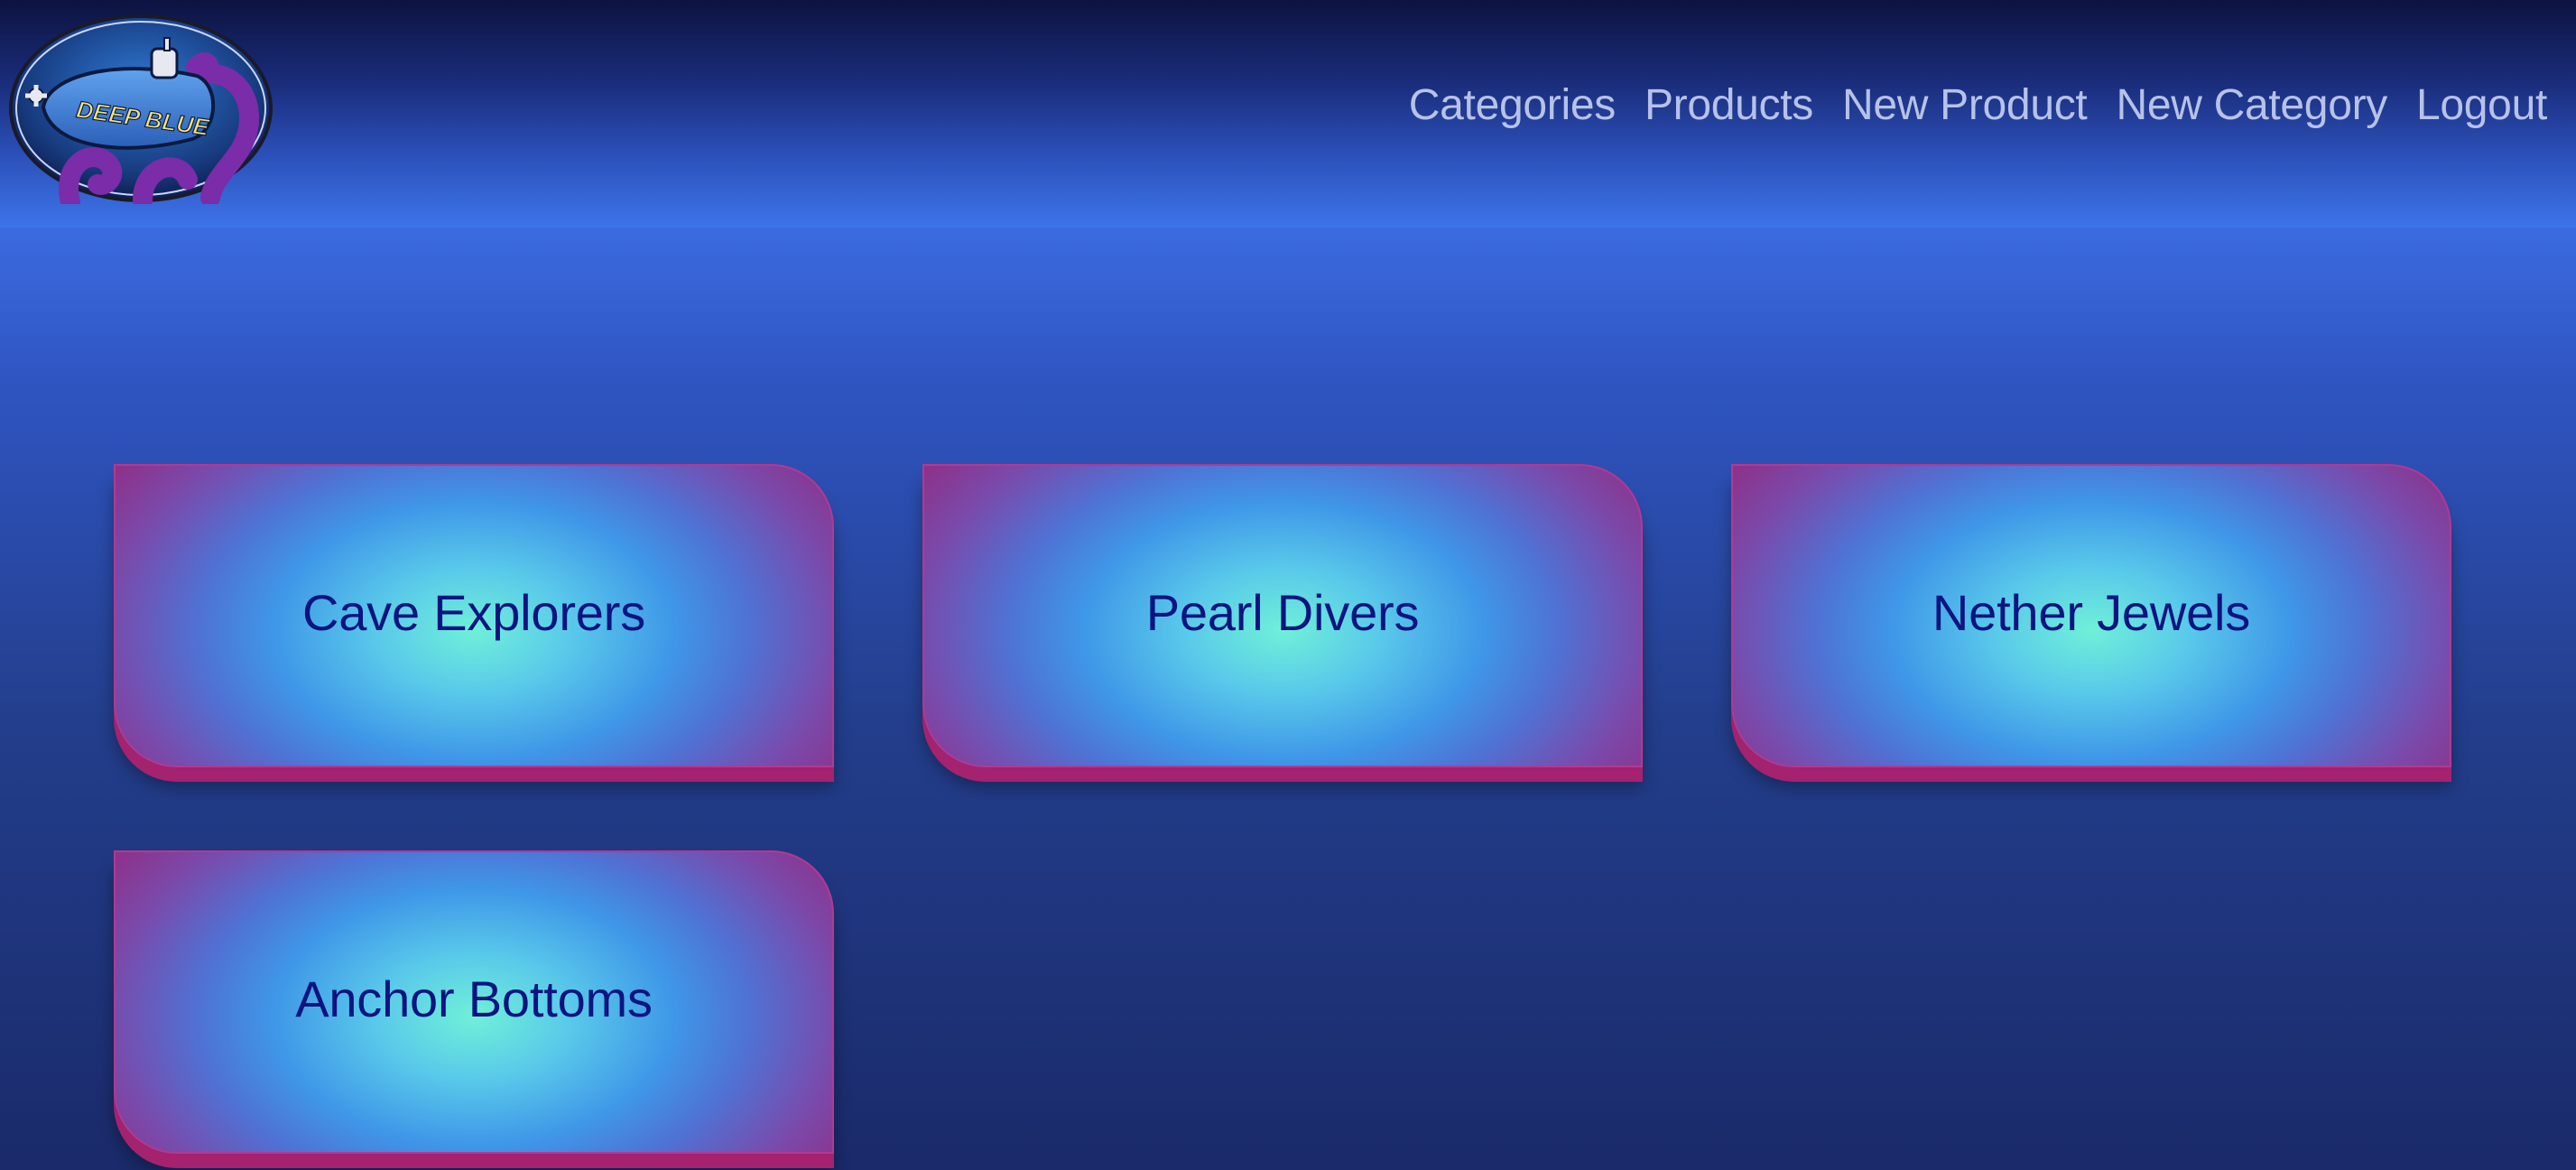  What do you see at coordinates (1512, 105) in the screenshot?
I see `nav-categories-link: Categories` at bounding box center [1512, 105].